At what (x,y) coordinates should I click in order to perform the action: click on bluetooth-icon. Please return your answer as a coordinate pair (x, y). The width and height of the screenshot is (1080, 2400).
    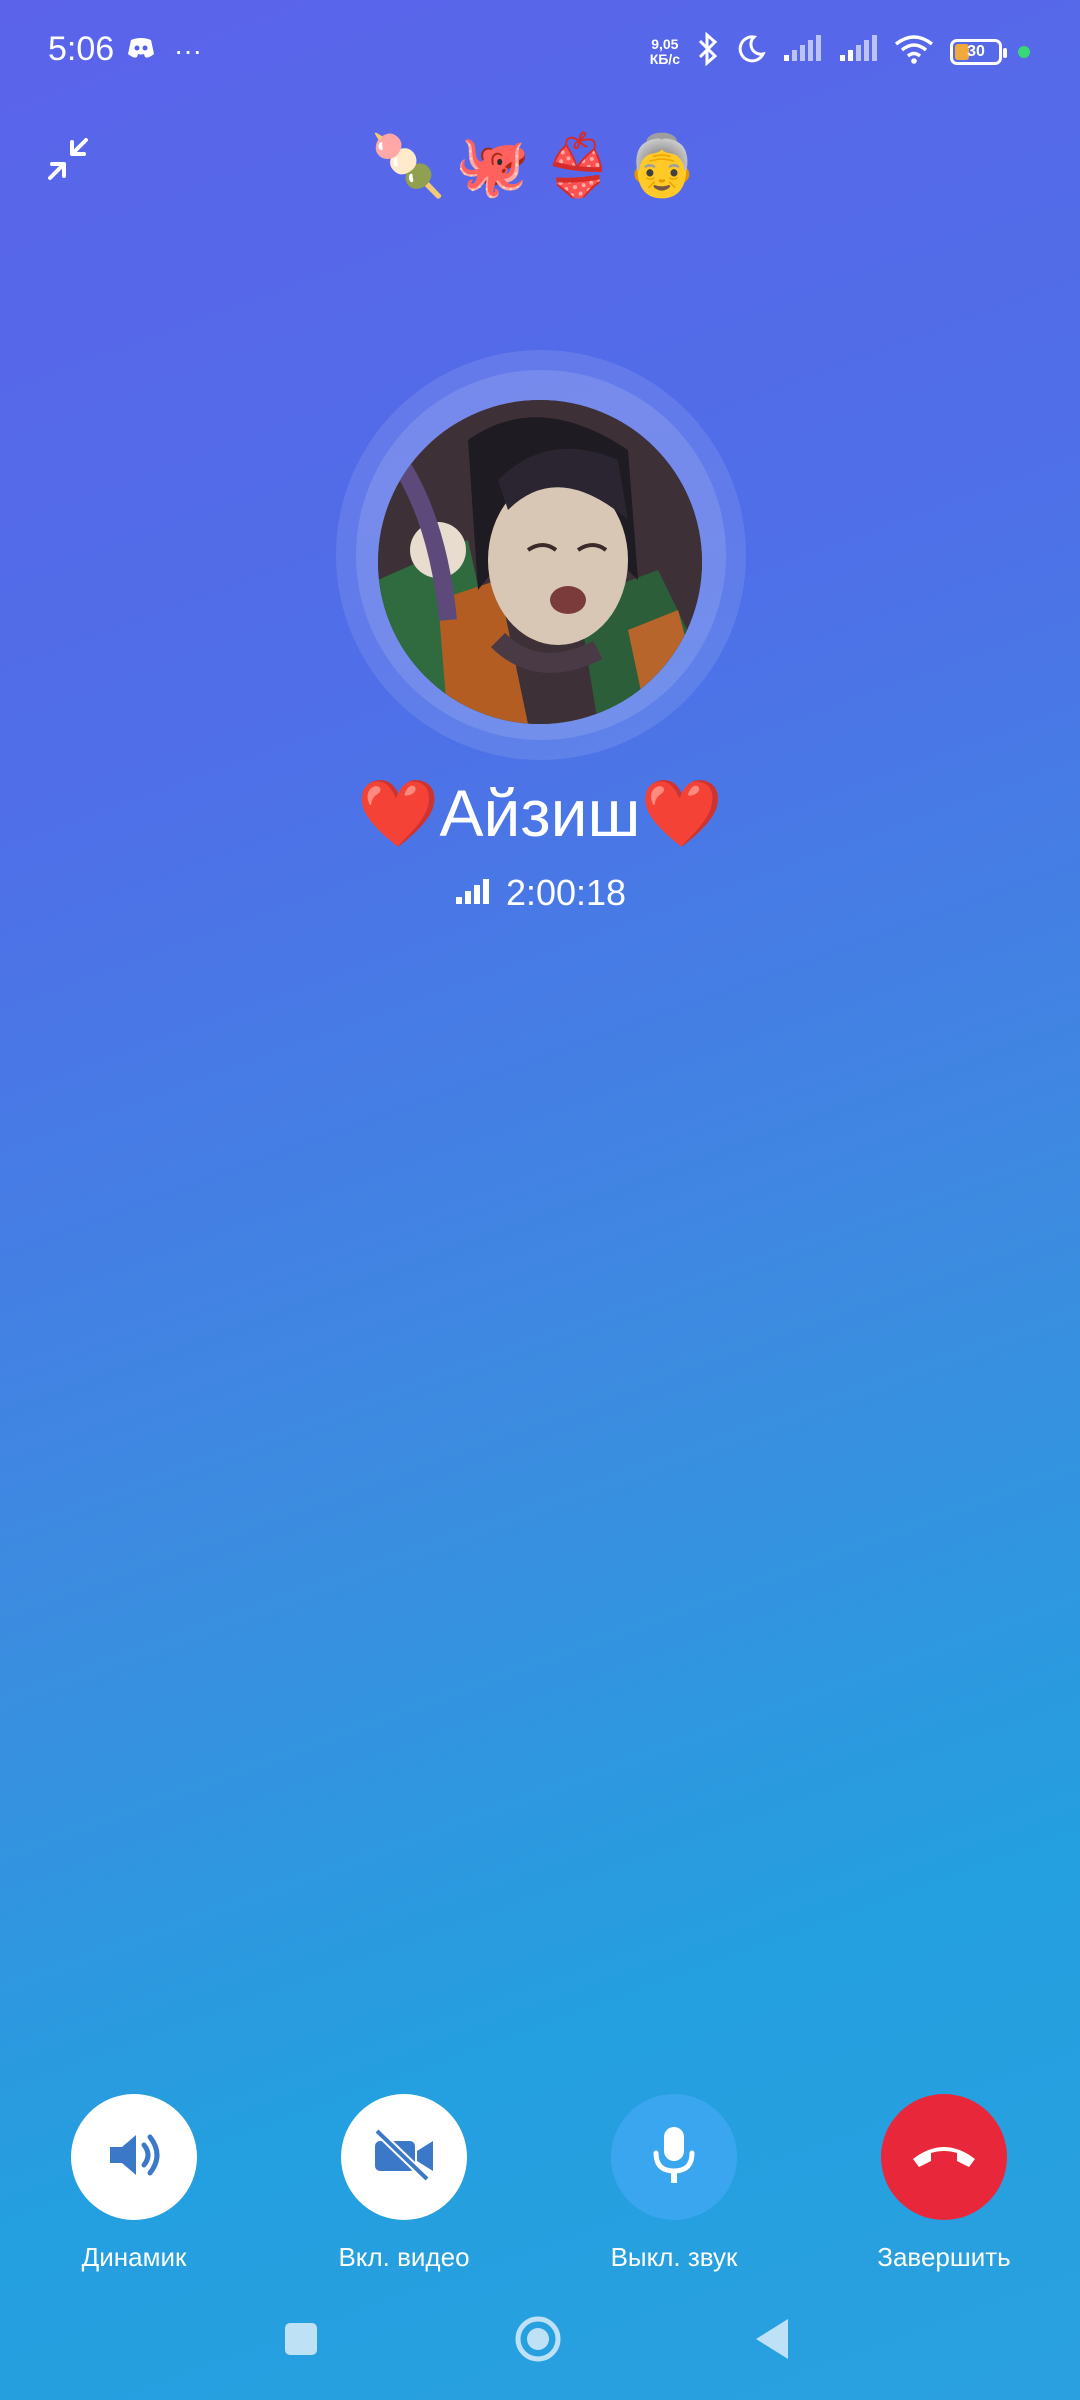
    Looking at the image, I should click on (708, 51).